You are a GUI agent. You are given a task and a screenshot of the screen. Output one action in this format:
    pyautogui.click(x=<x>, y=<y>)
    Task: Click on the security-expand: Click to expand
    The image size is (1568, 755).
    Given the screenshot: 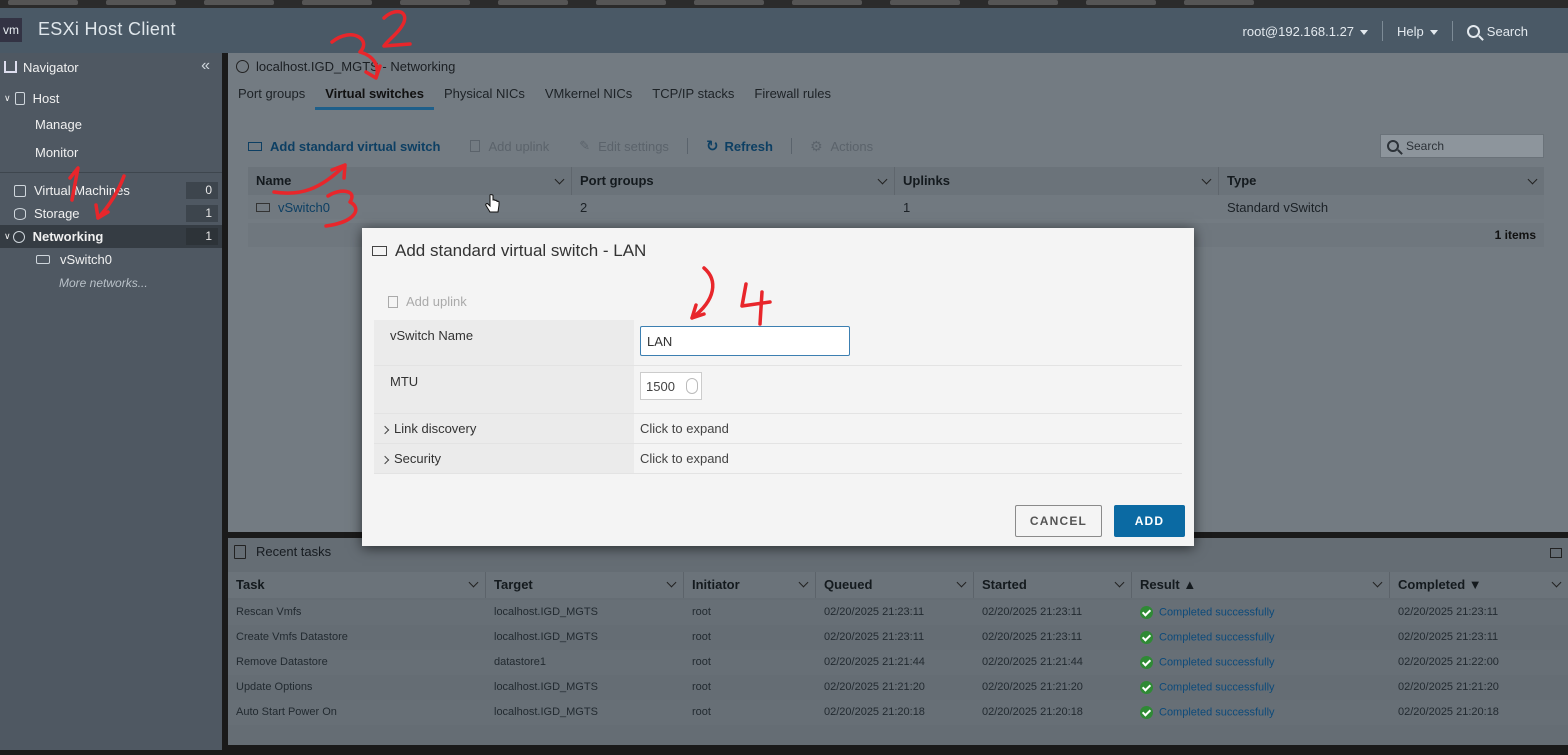 What is the action you would take?
    pyautogui.click(x=908, y=458)
    